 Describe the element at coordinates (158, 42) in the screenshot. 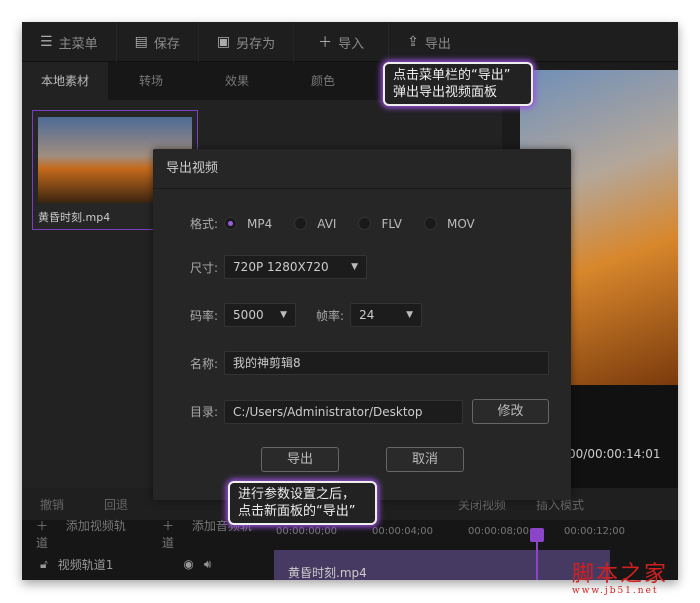

I see `save-button: ▤ 保存` at that location.